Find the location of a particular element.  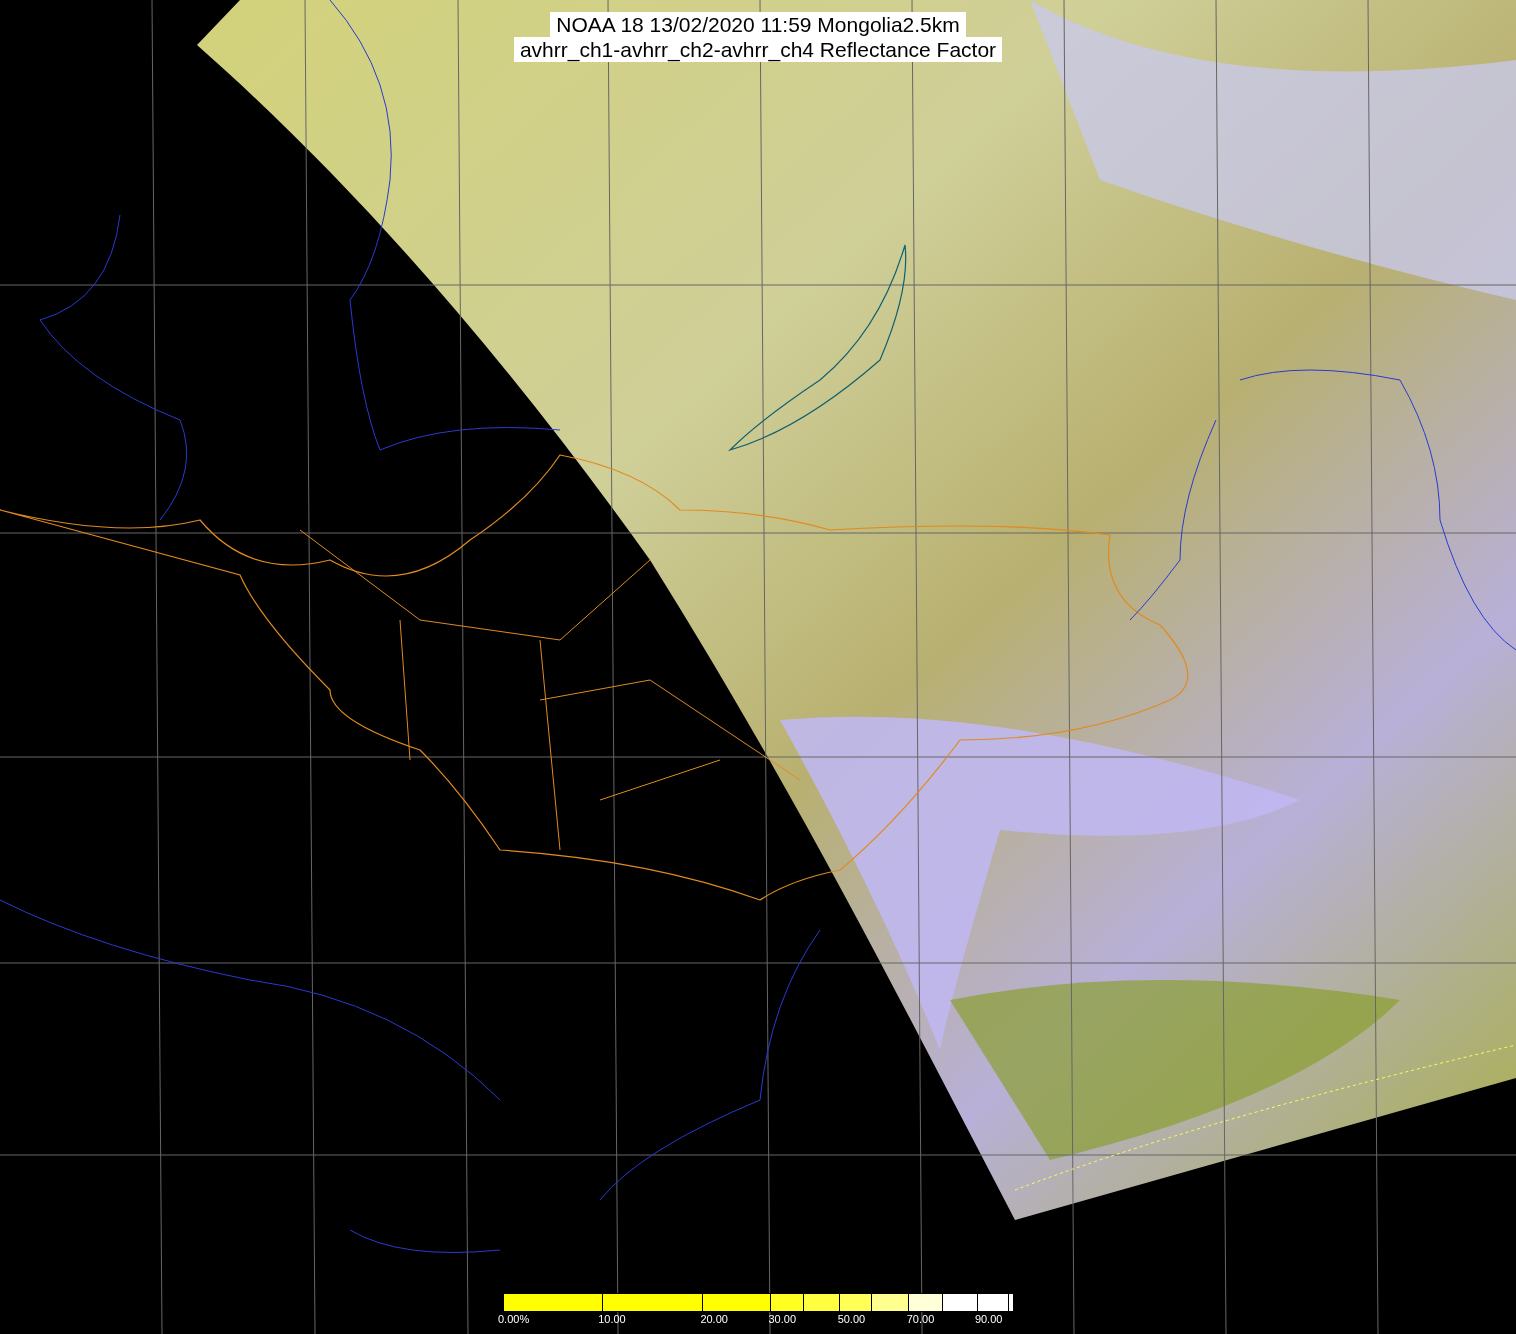

scale-label: 70.00 is located at coordinates (920, 1319).